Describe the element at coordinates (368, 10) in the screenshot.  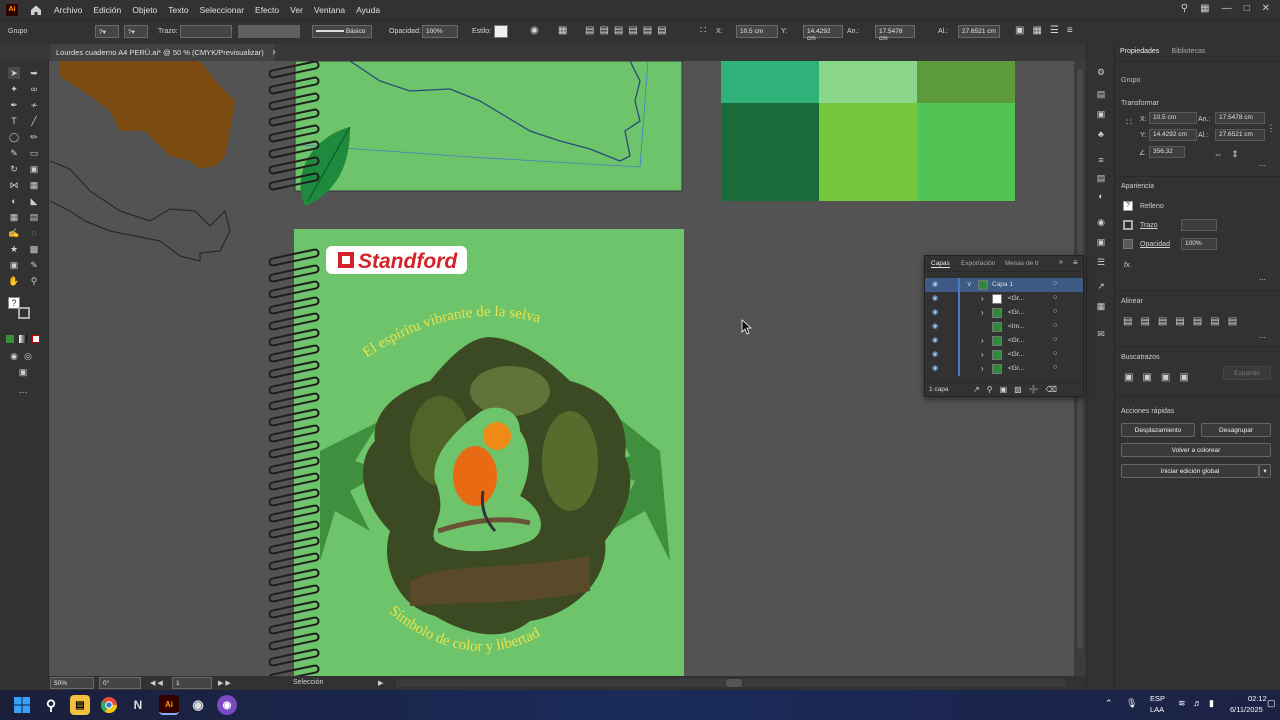
I see `menu-ayuda: Ayuda` at that location.